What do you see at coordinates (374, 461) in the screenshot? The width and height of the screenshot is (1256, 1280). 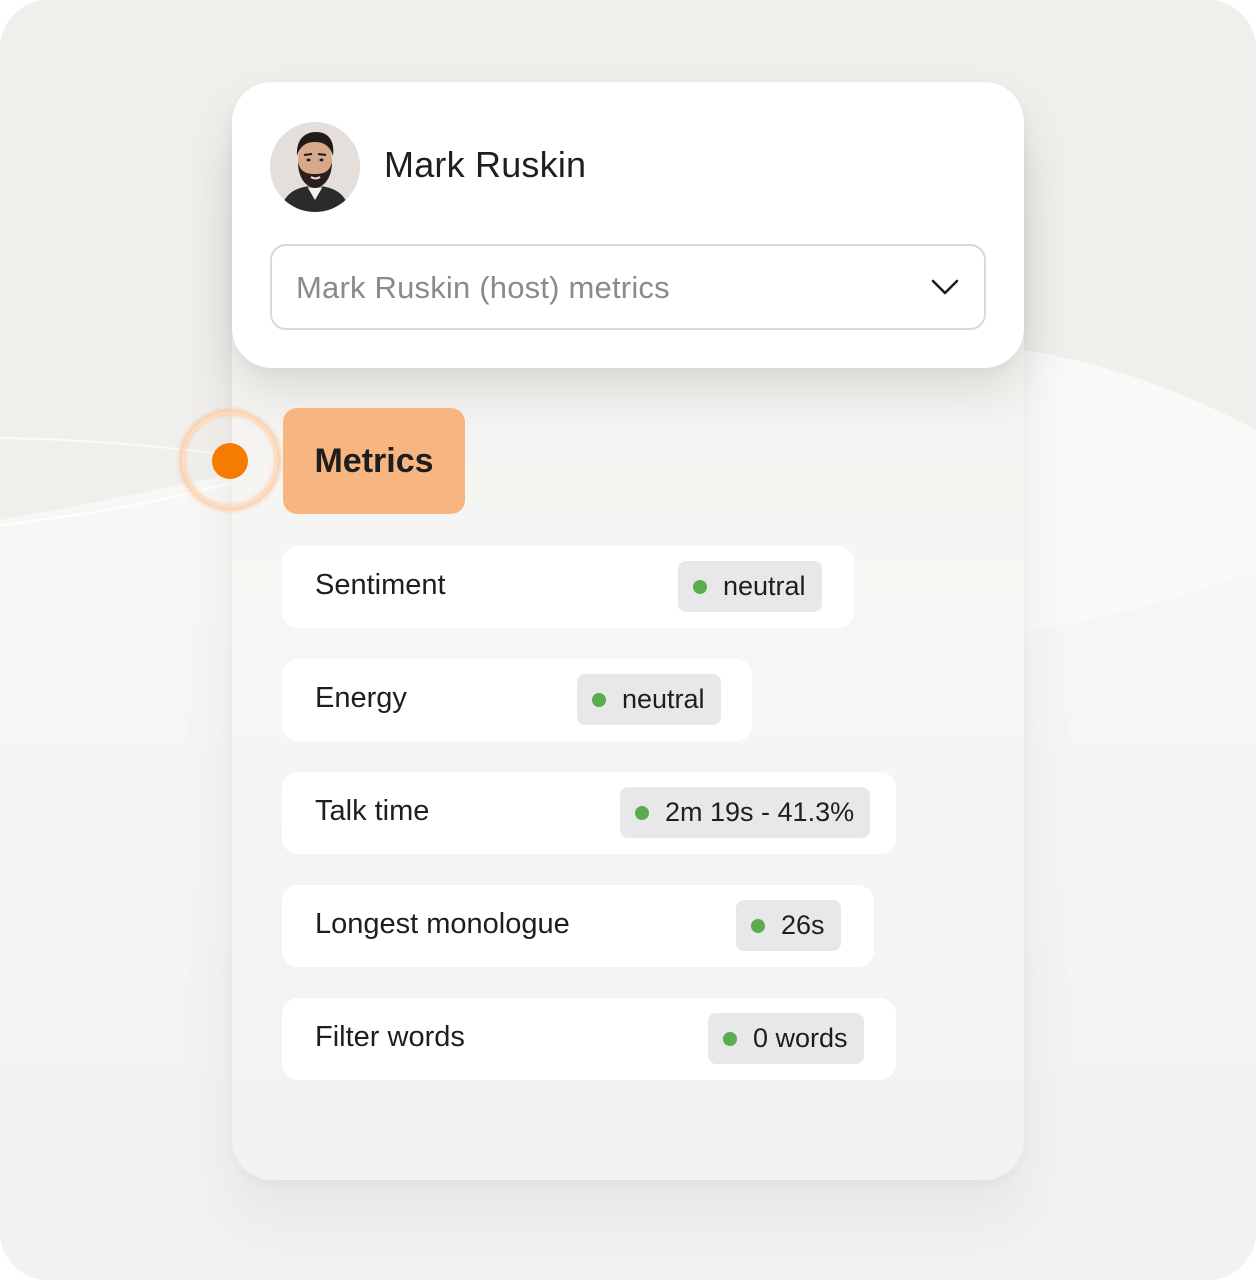 I see `metrics-section-tag: Metrics` at bounding box center [374, 461].